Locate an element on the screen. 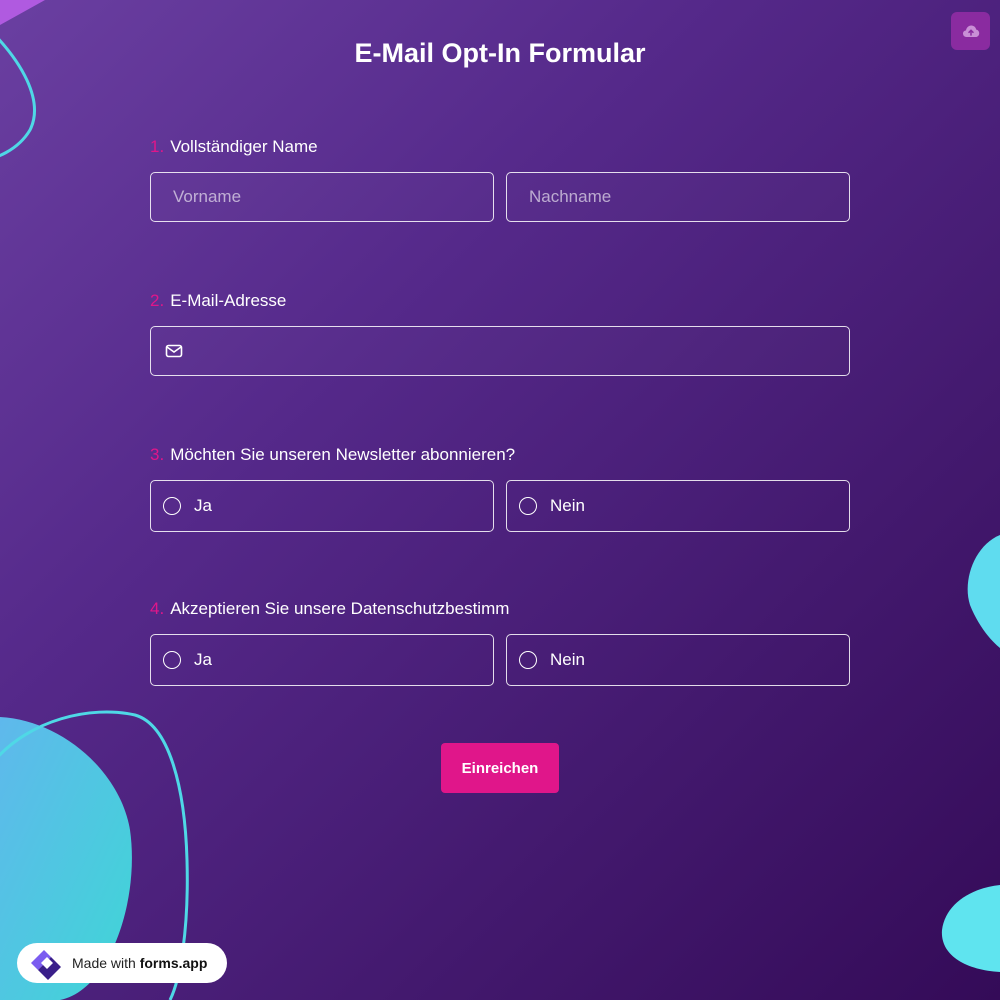 The height and width of the screenshot is (1000, 1000). question-email: 2. E-Mail-Adresse is located at coordinates (500, 332).